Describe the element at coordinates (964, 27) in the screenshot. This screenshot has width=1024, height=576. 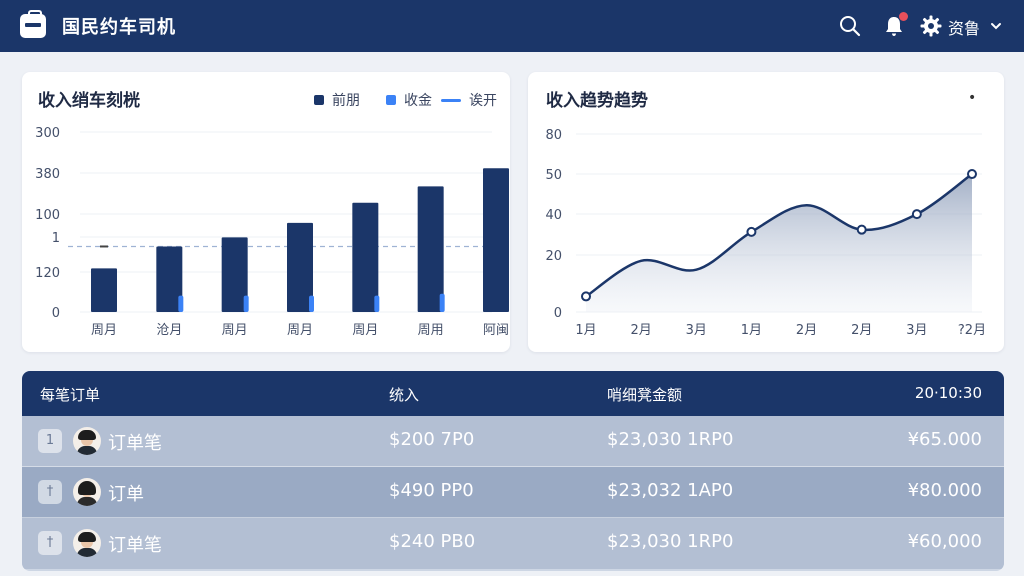
I see `user-name: 资鲁` at that location.